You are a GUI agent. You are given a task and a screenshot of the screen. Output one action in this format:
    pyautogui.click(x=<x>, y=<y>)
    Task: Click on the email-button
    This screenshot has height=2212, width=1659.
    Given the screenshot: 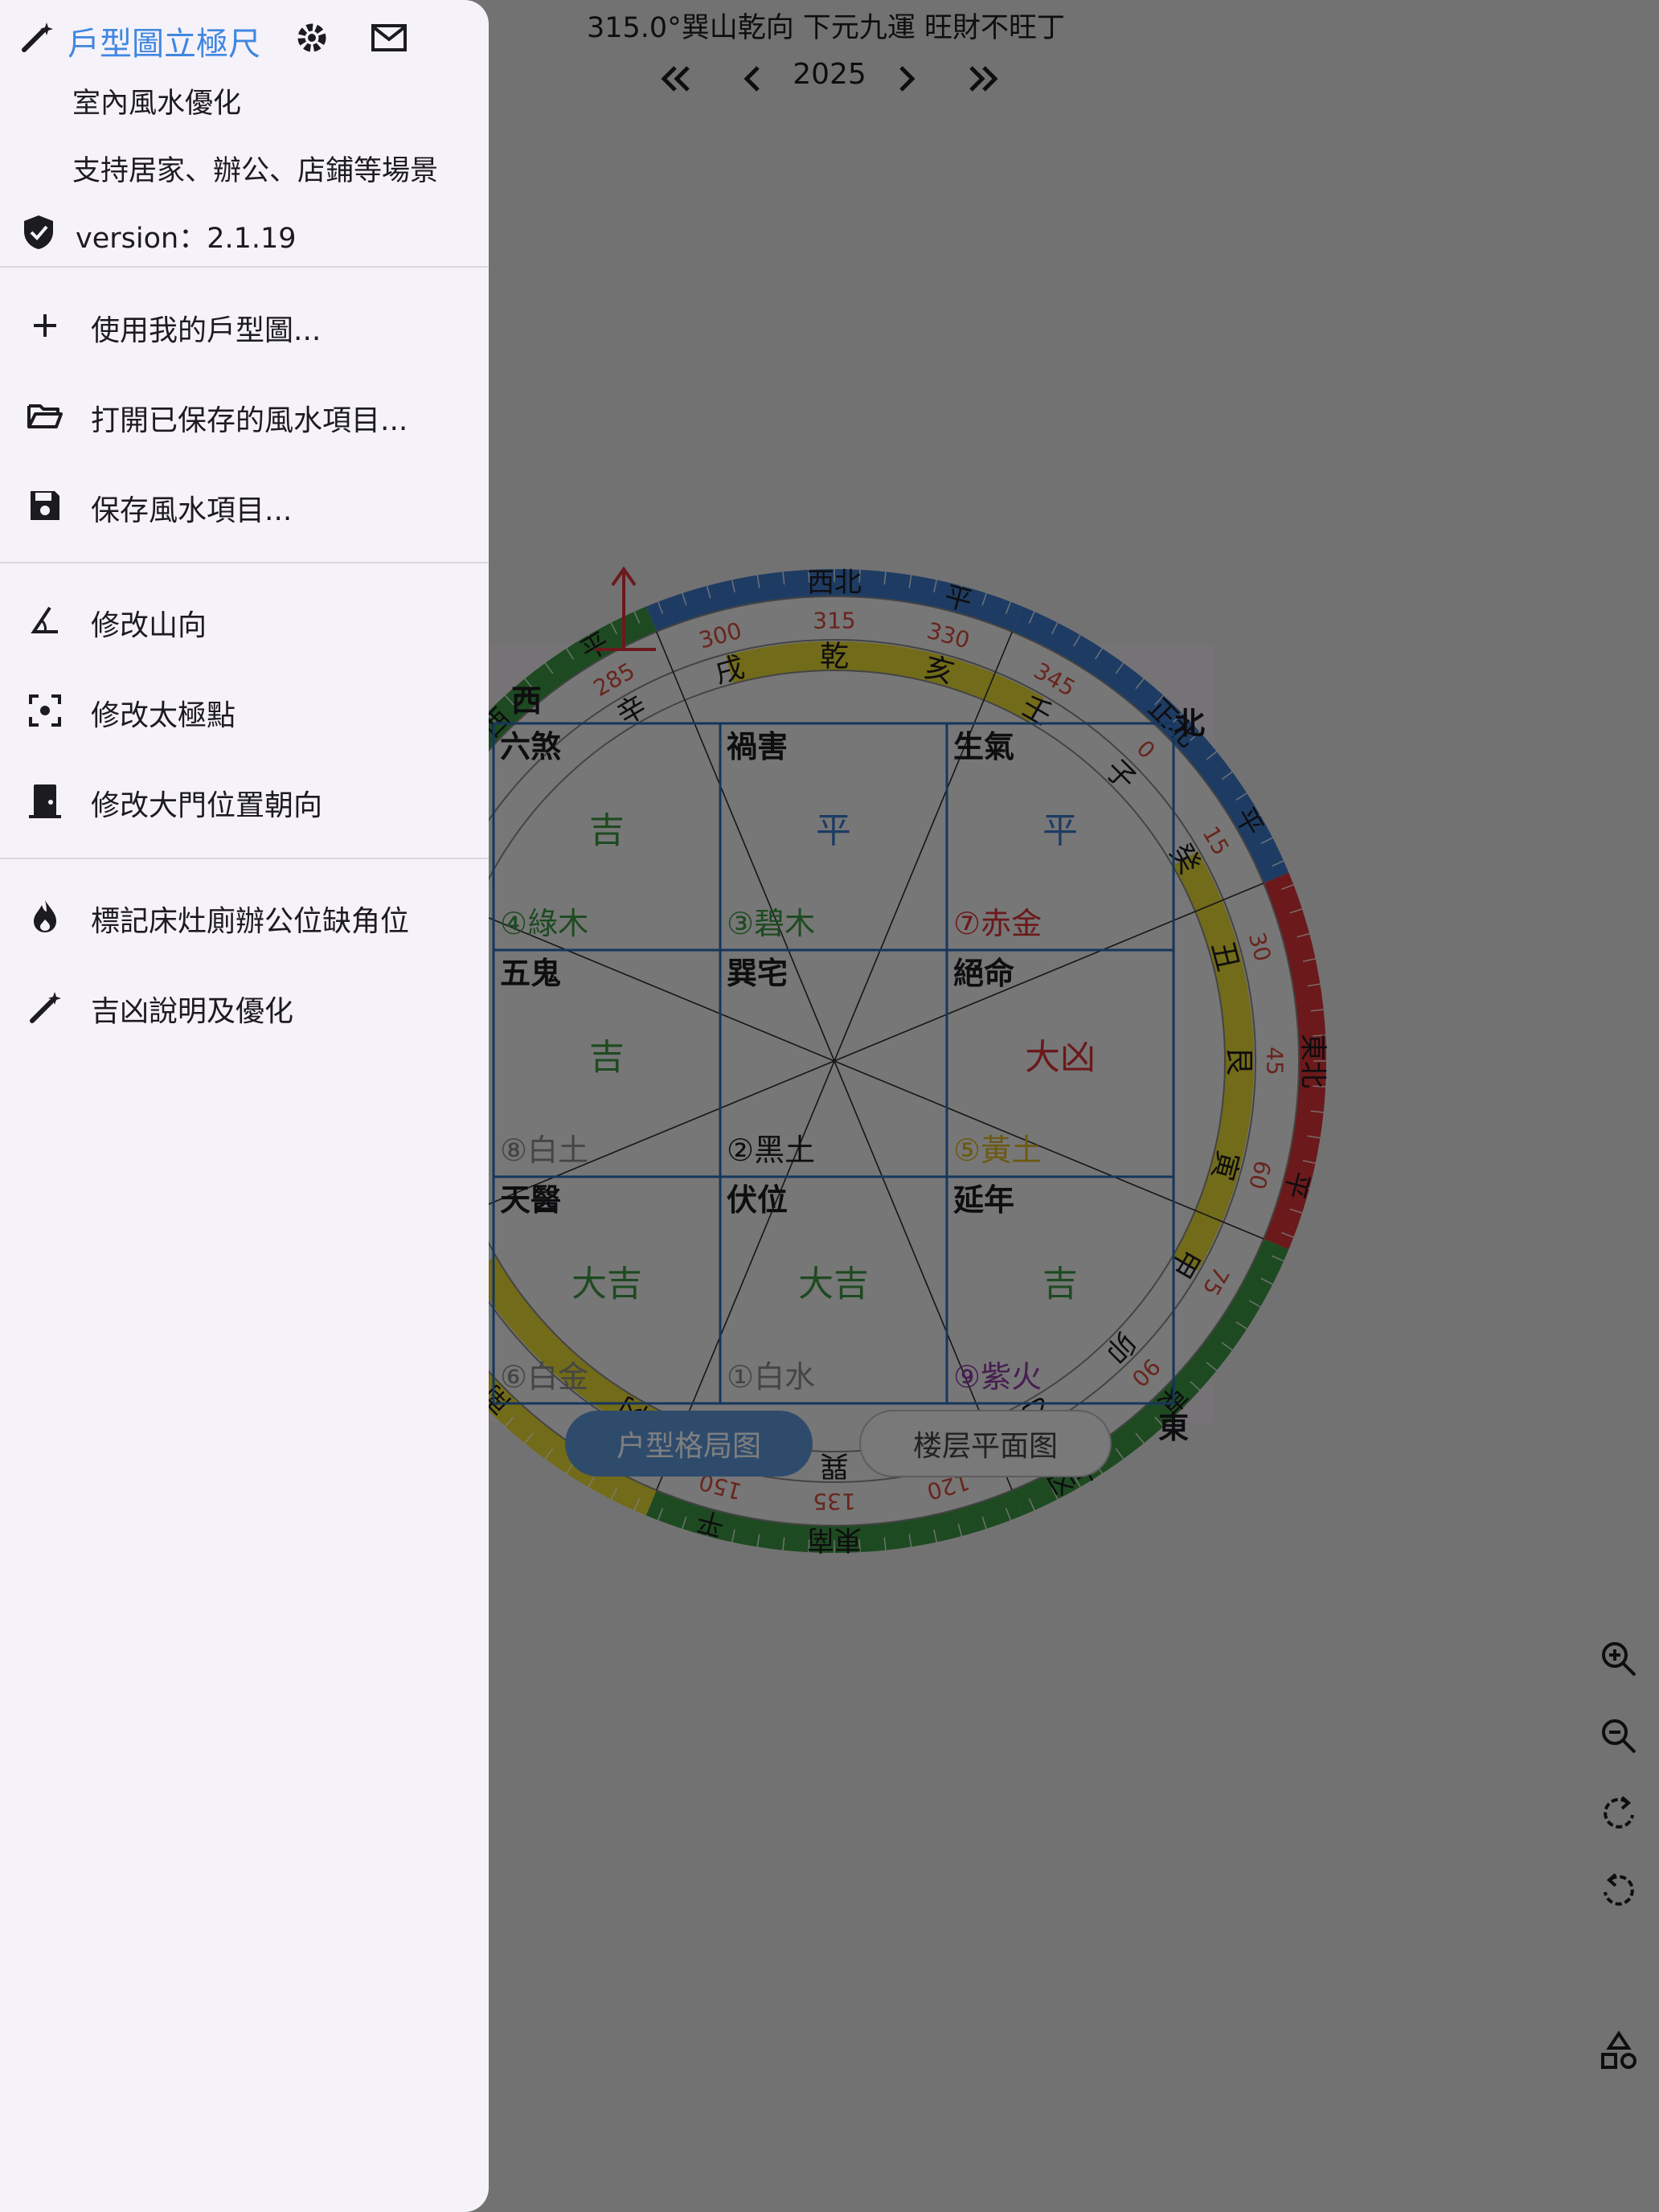 What is the action you would take?
    pyautogui.click(x=389, y=38)
    